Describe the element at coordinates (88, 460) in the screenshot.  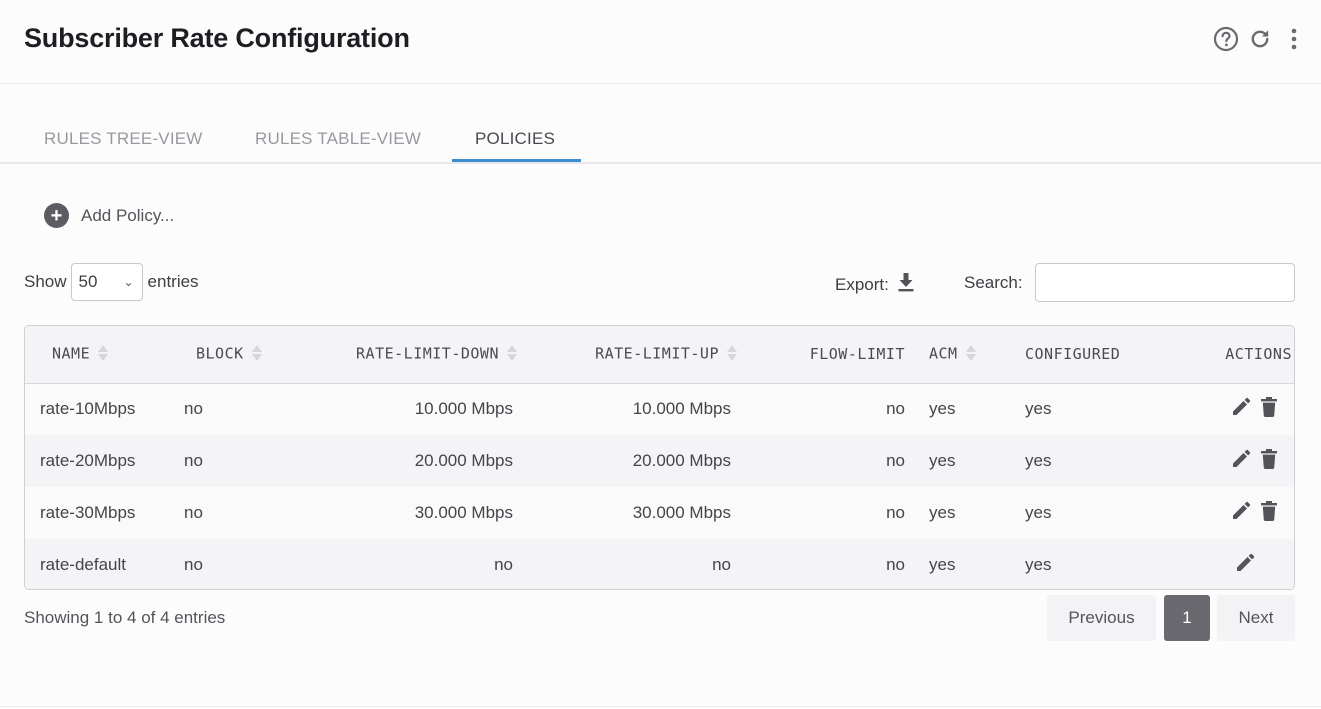
I see `cell-name: rate-20Mbps` at that location.